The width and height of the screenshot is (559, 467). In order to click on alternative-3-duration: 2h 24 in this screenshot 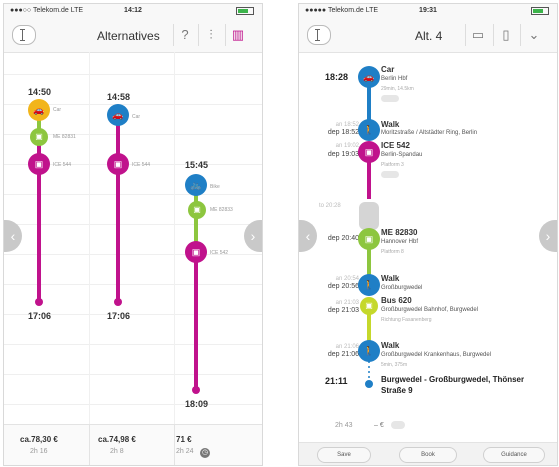, I will do `click(185, 451)`.